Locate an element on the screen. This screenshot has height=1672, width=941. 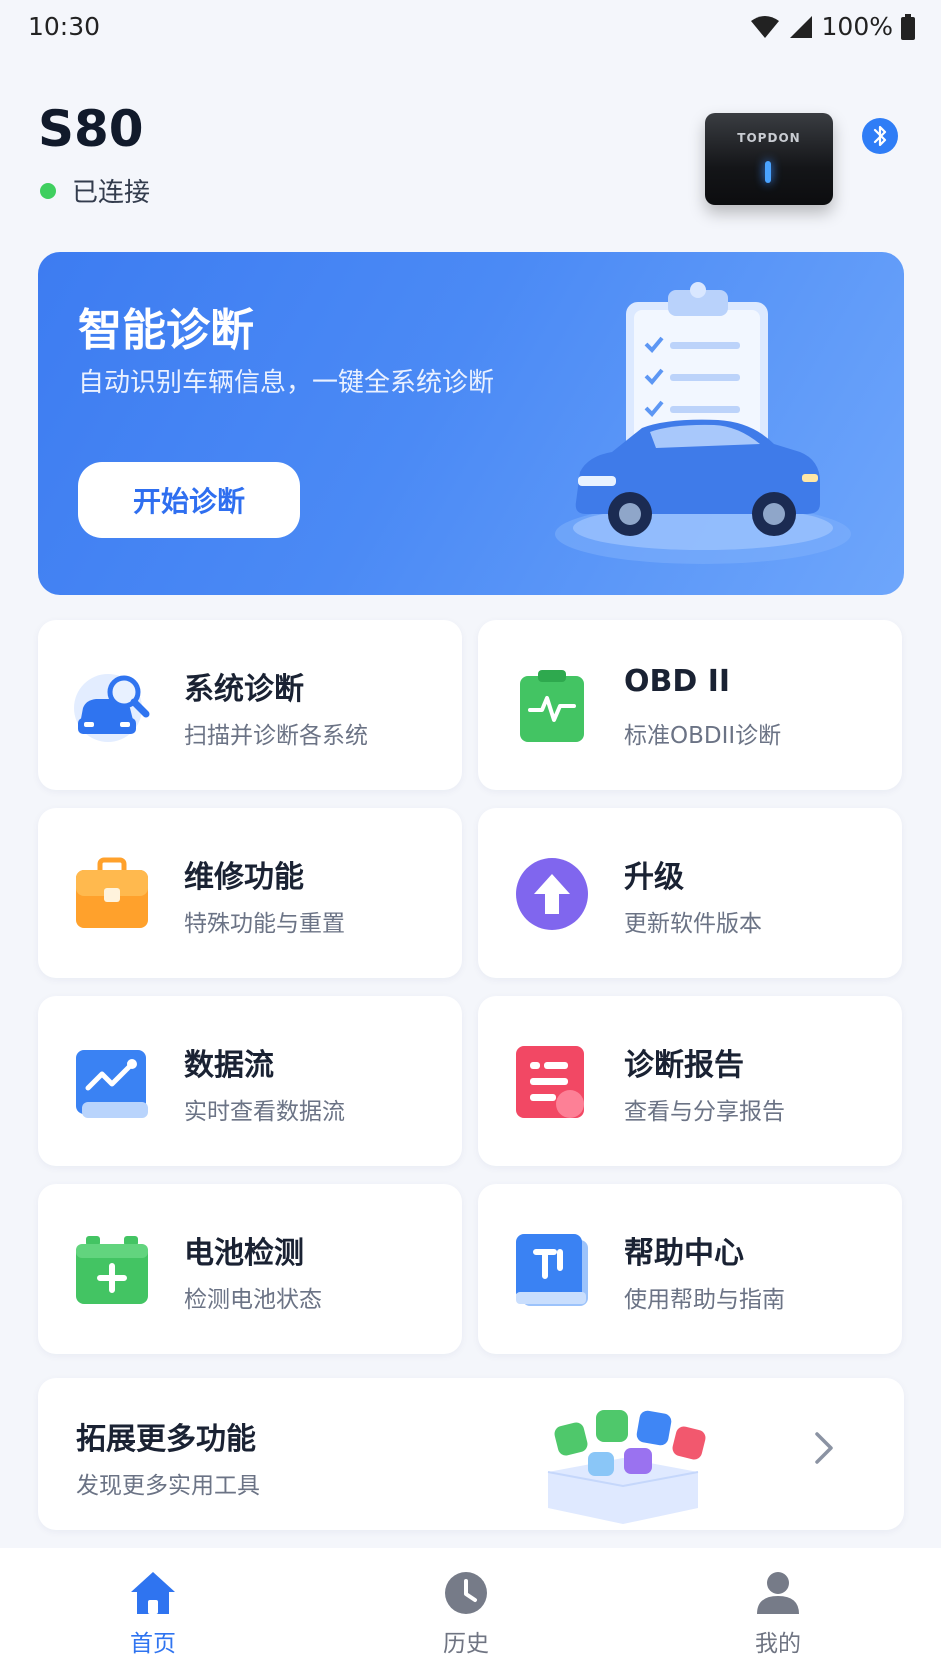
tab-home: 首页 is located at coordinates (153, 1614).